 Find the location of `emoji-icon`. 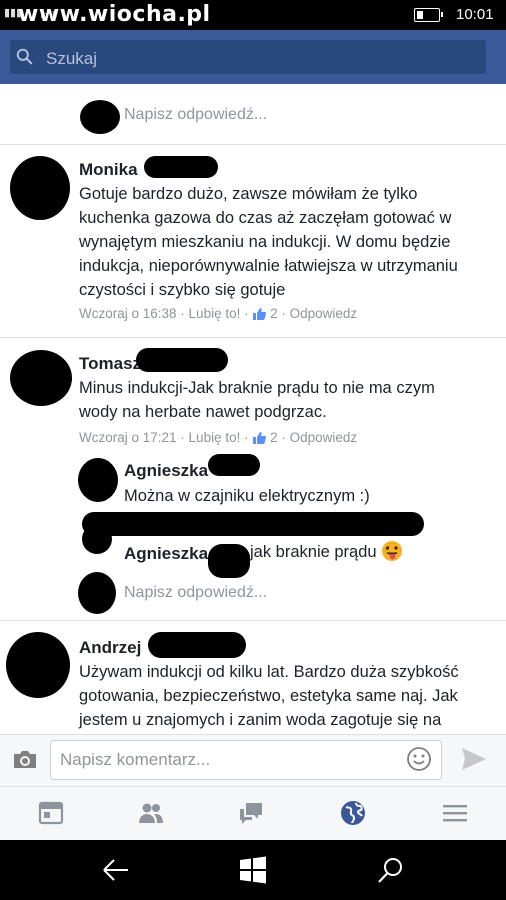

emoji-icon is located at coordinates (419, 759).